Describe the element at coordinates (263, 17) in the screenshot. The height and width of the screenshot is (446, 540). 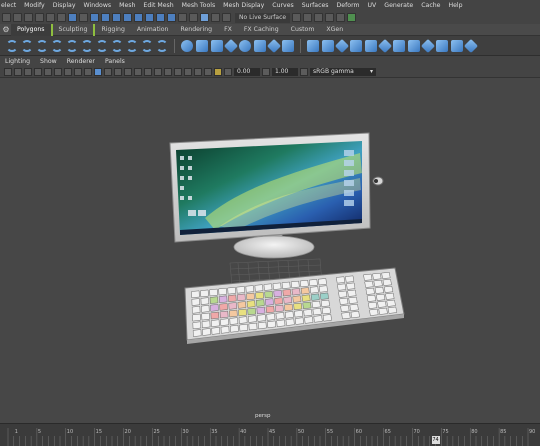
I see `live-surface-field: No Live Surface` at that location.